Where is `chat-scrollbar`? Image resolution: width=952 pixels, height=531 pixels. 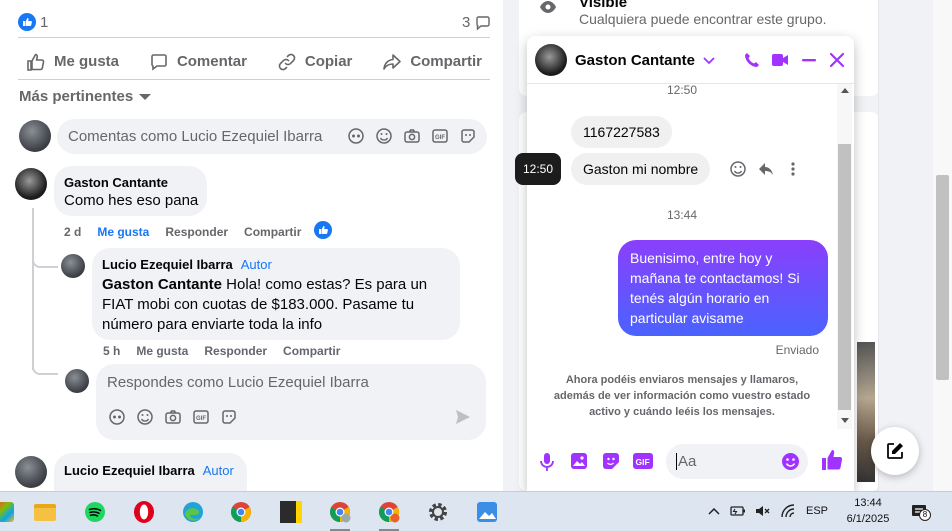
chat-scrollbar is located at coordinates (844, 256).